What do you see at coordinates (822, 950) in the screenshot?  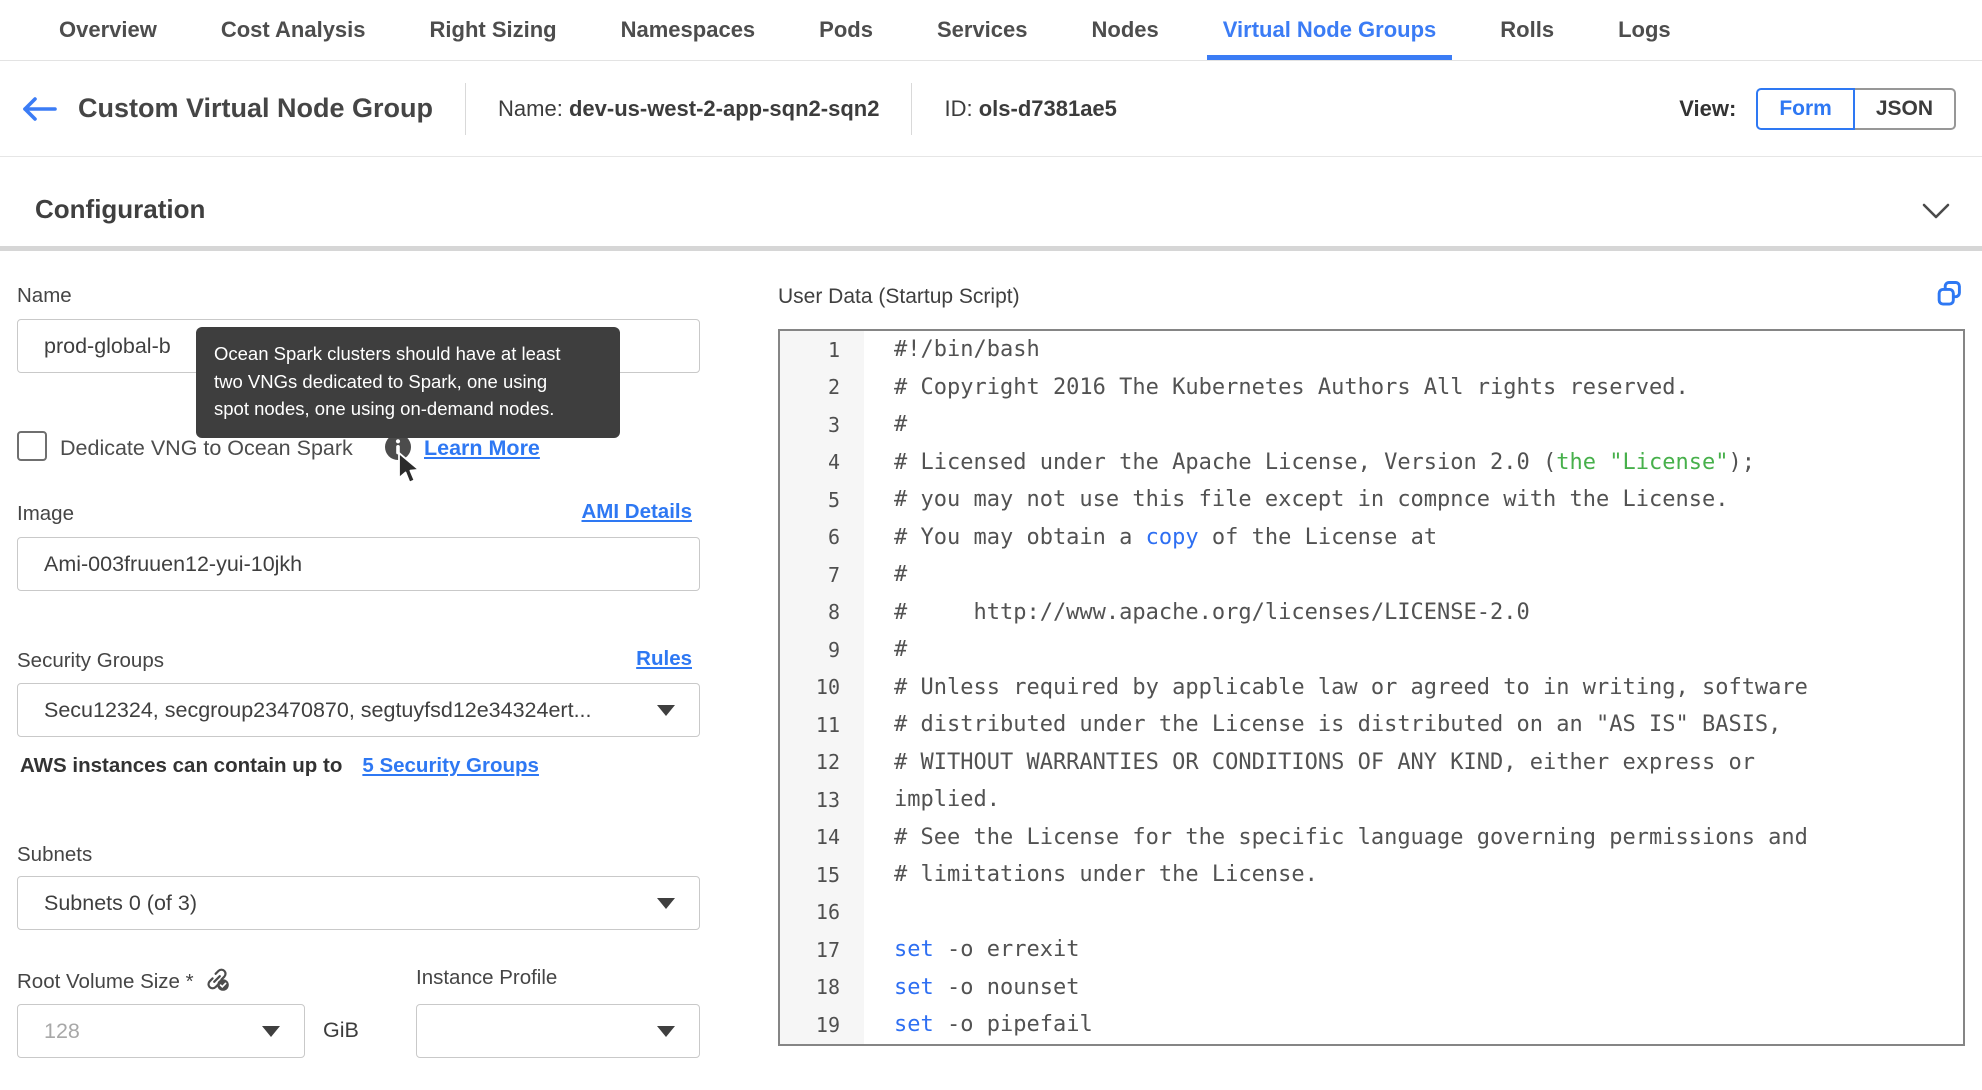 I see `line-number: 17` at bounding box center [822, 950].